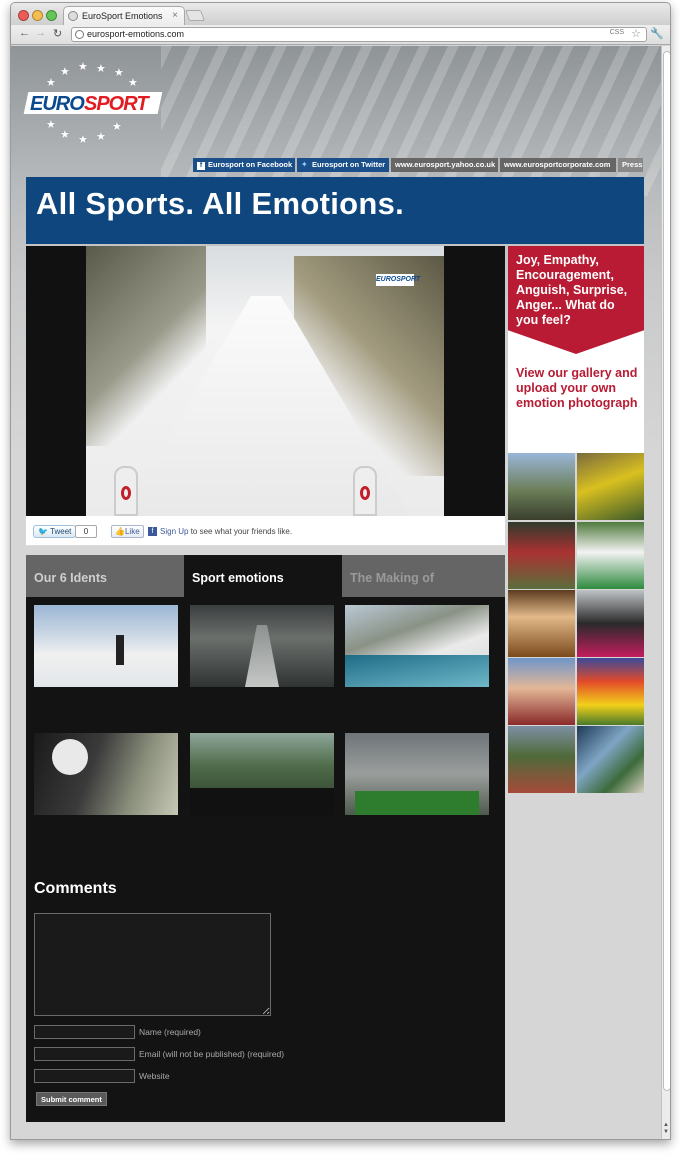  I want to click on tab-sport-emotions: Sport emotions, so click(263, 576).